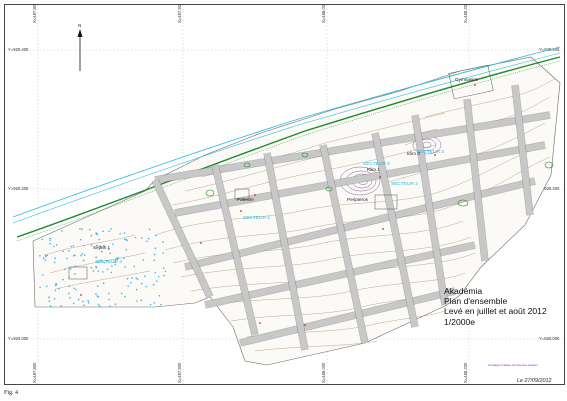  I want to click on sector-label-4: SECTEUR 4, so click(108, 262).